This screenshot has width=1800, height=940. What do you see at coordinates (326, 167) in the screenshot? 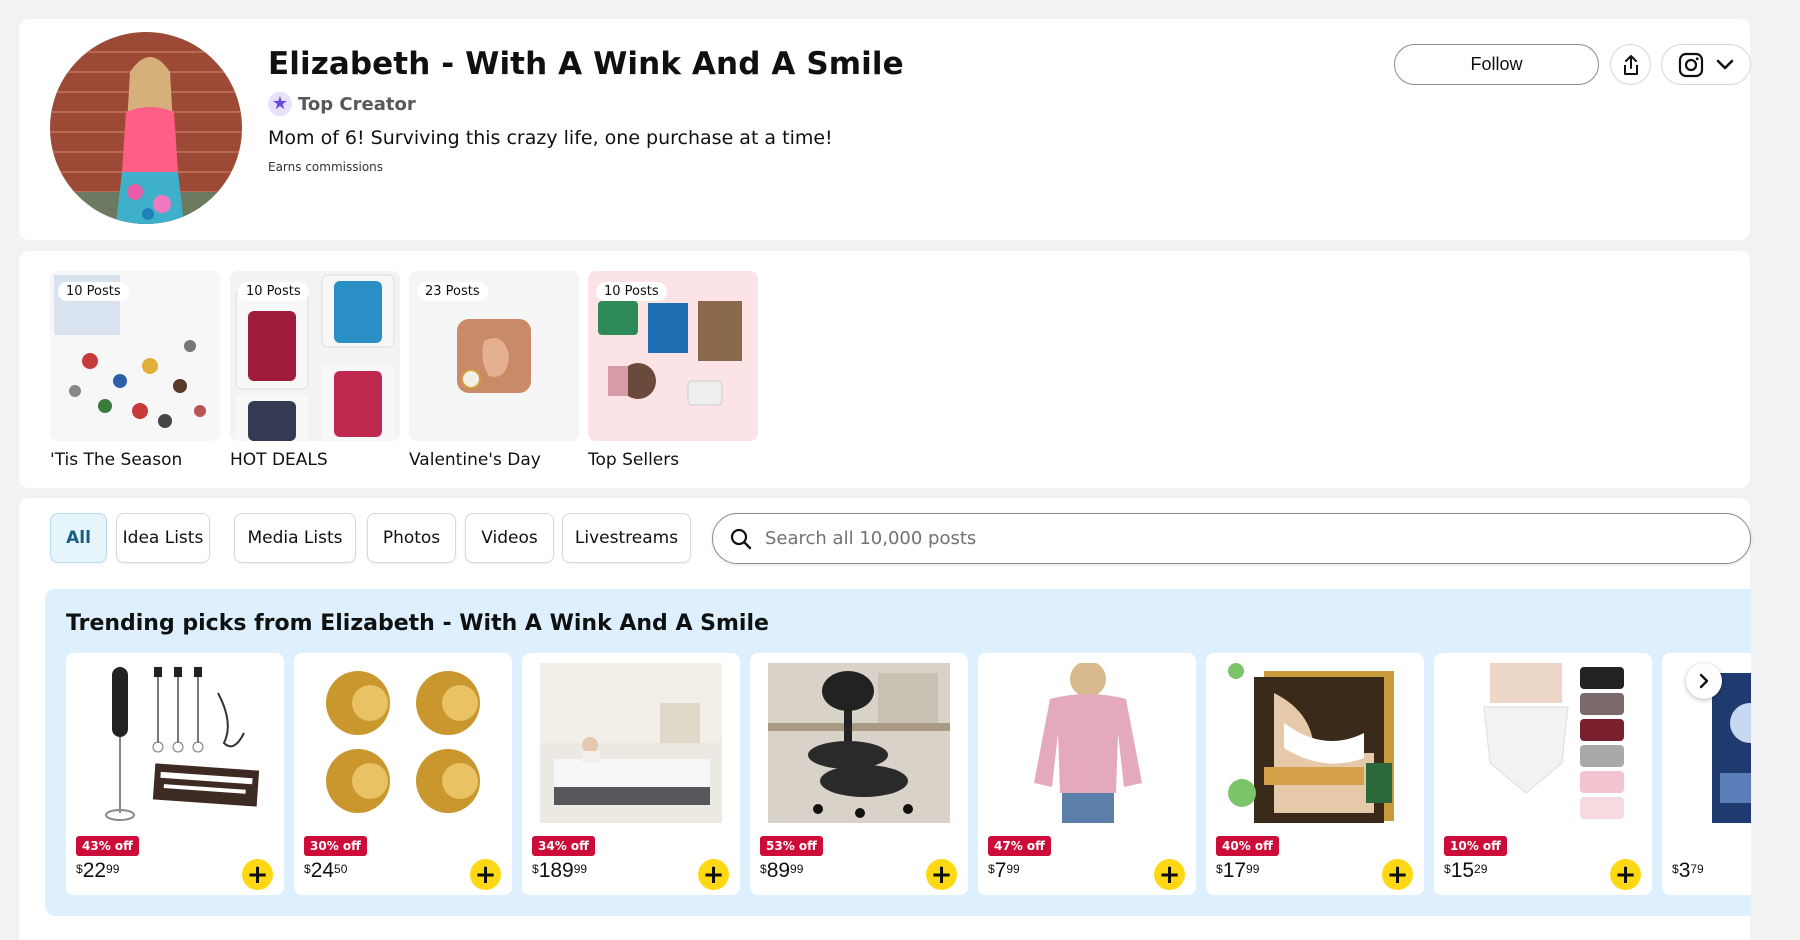
I see `commission-note: Earns commissions` at bounding box center [326, 167].